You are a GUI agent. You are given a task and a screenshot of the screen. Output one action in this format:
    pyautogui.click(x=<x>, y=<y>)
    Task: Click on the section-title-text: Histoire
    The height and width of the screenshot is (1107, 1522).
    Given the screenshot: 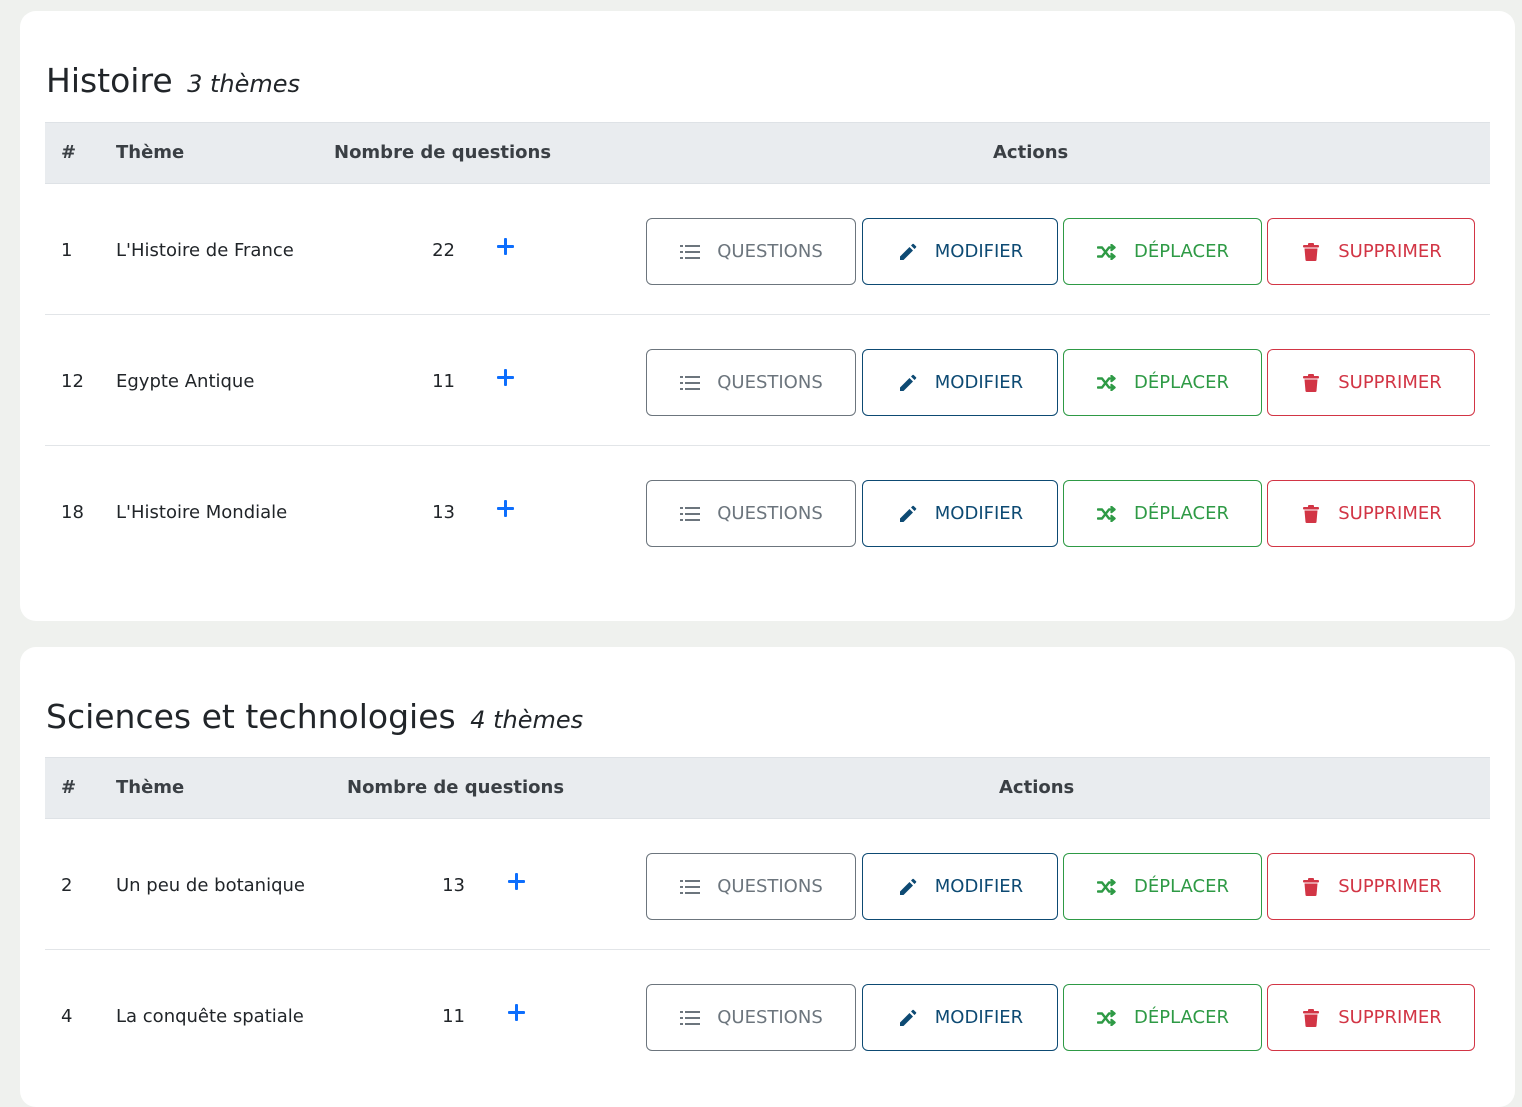 What is the action you would take?
    pyautogui.click(x=109, y=80)
    